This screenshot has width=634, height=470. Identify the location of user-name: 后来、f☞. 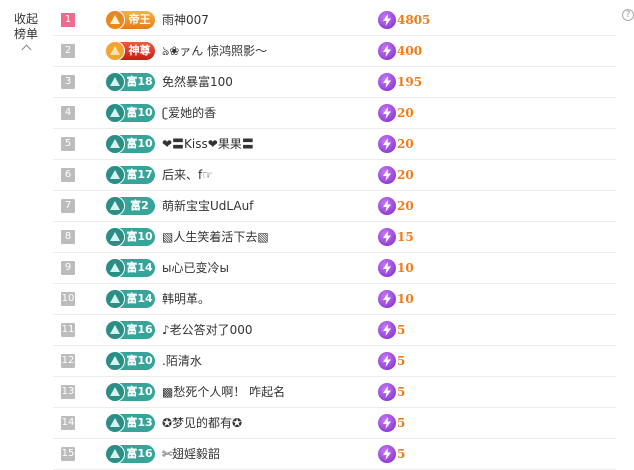
(187, 175).